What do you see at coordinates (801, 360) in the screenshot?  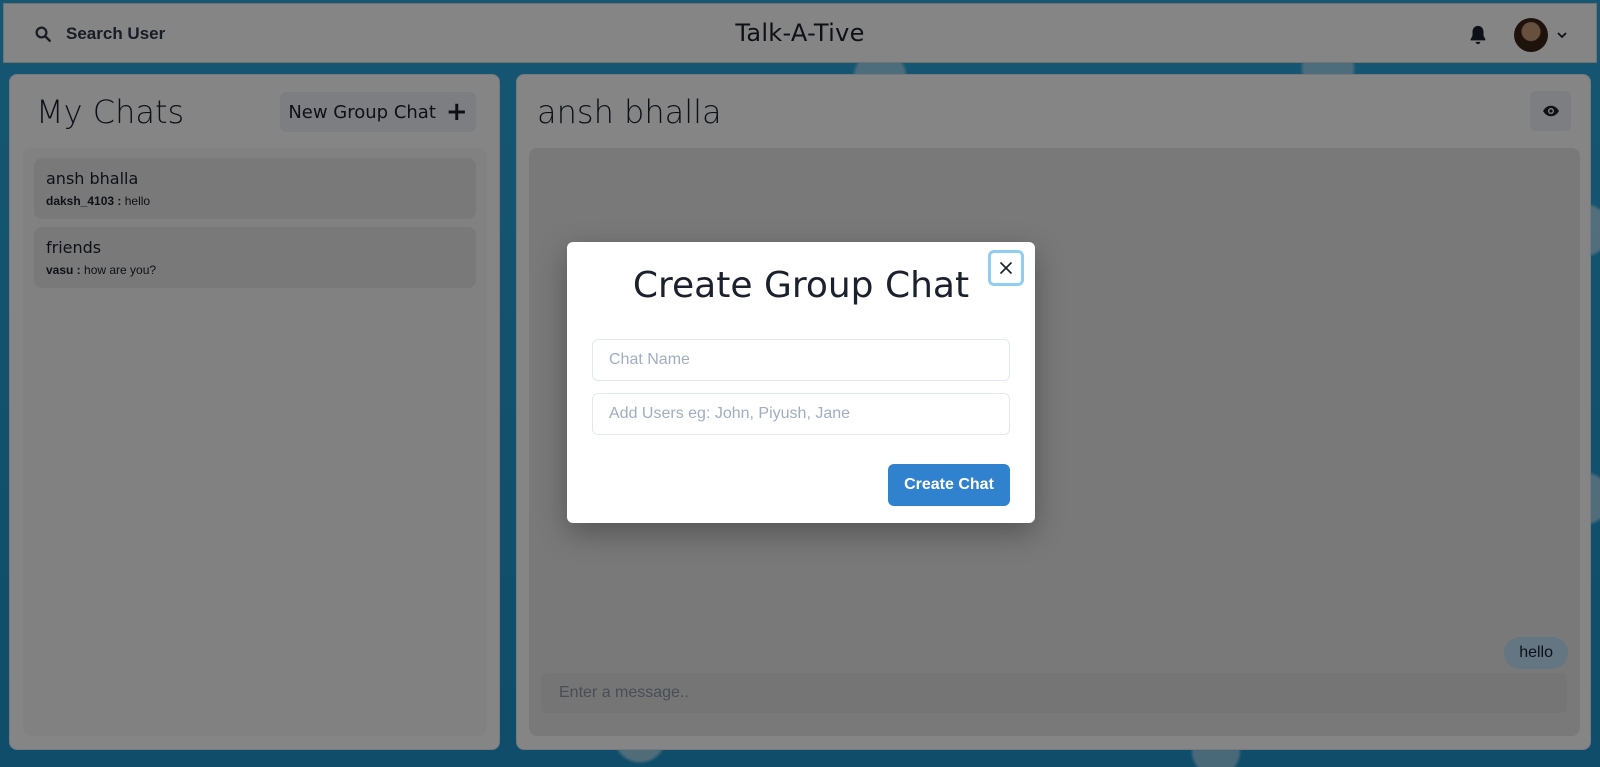 I see `chat-name-input` at bounding box center [801, 360].